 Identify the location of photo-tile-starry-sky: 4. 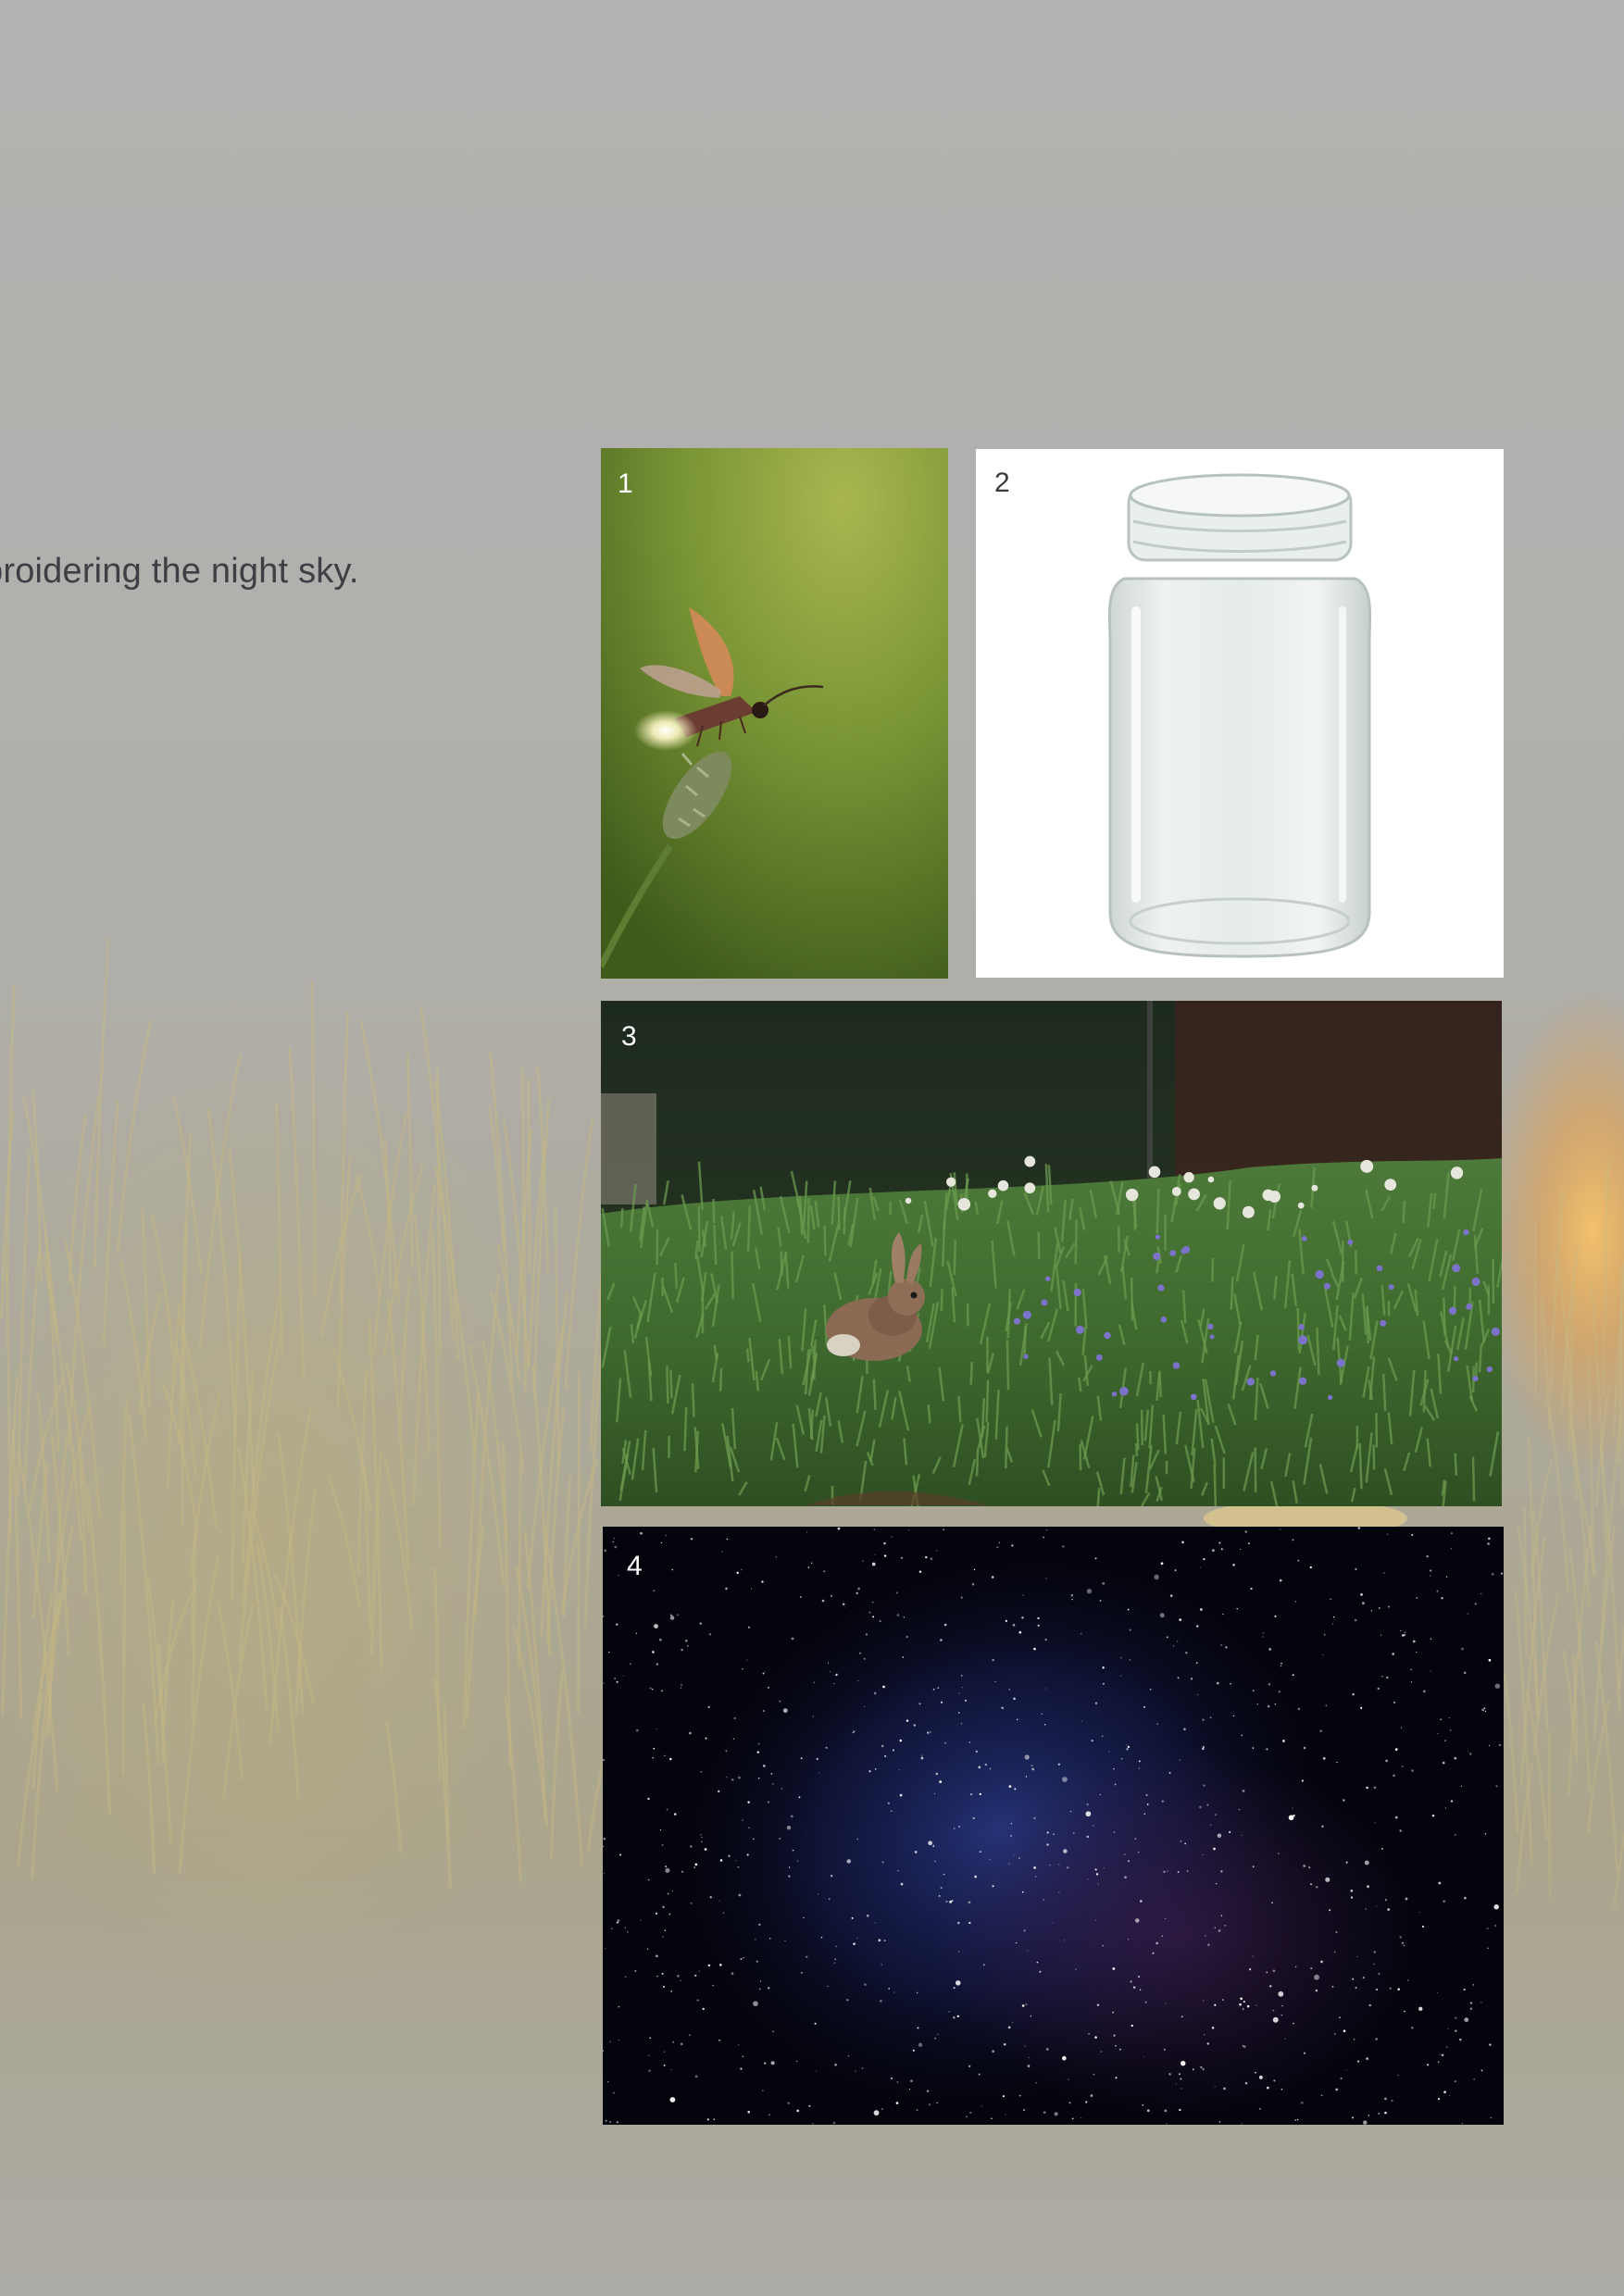
(1053, 1826).